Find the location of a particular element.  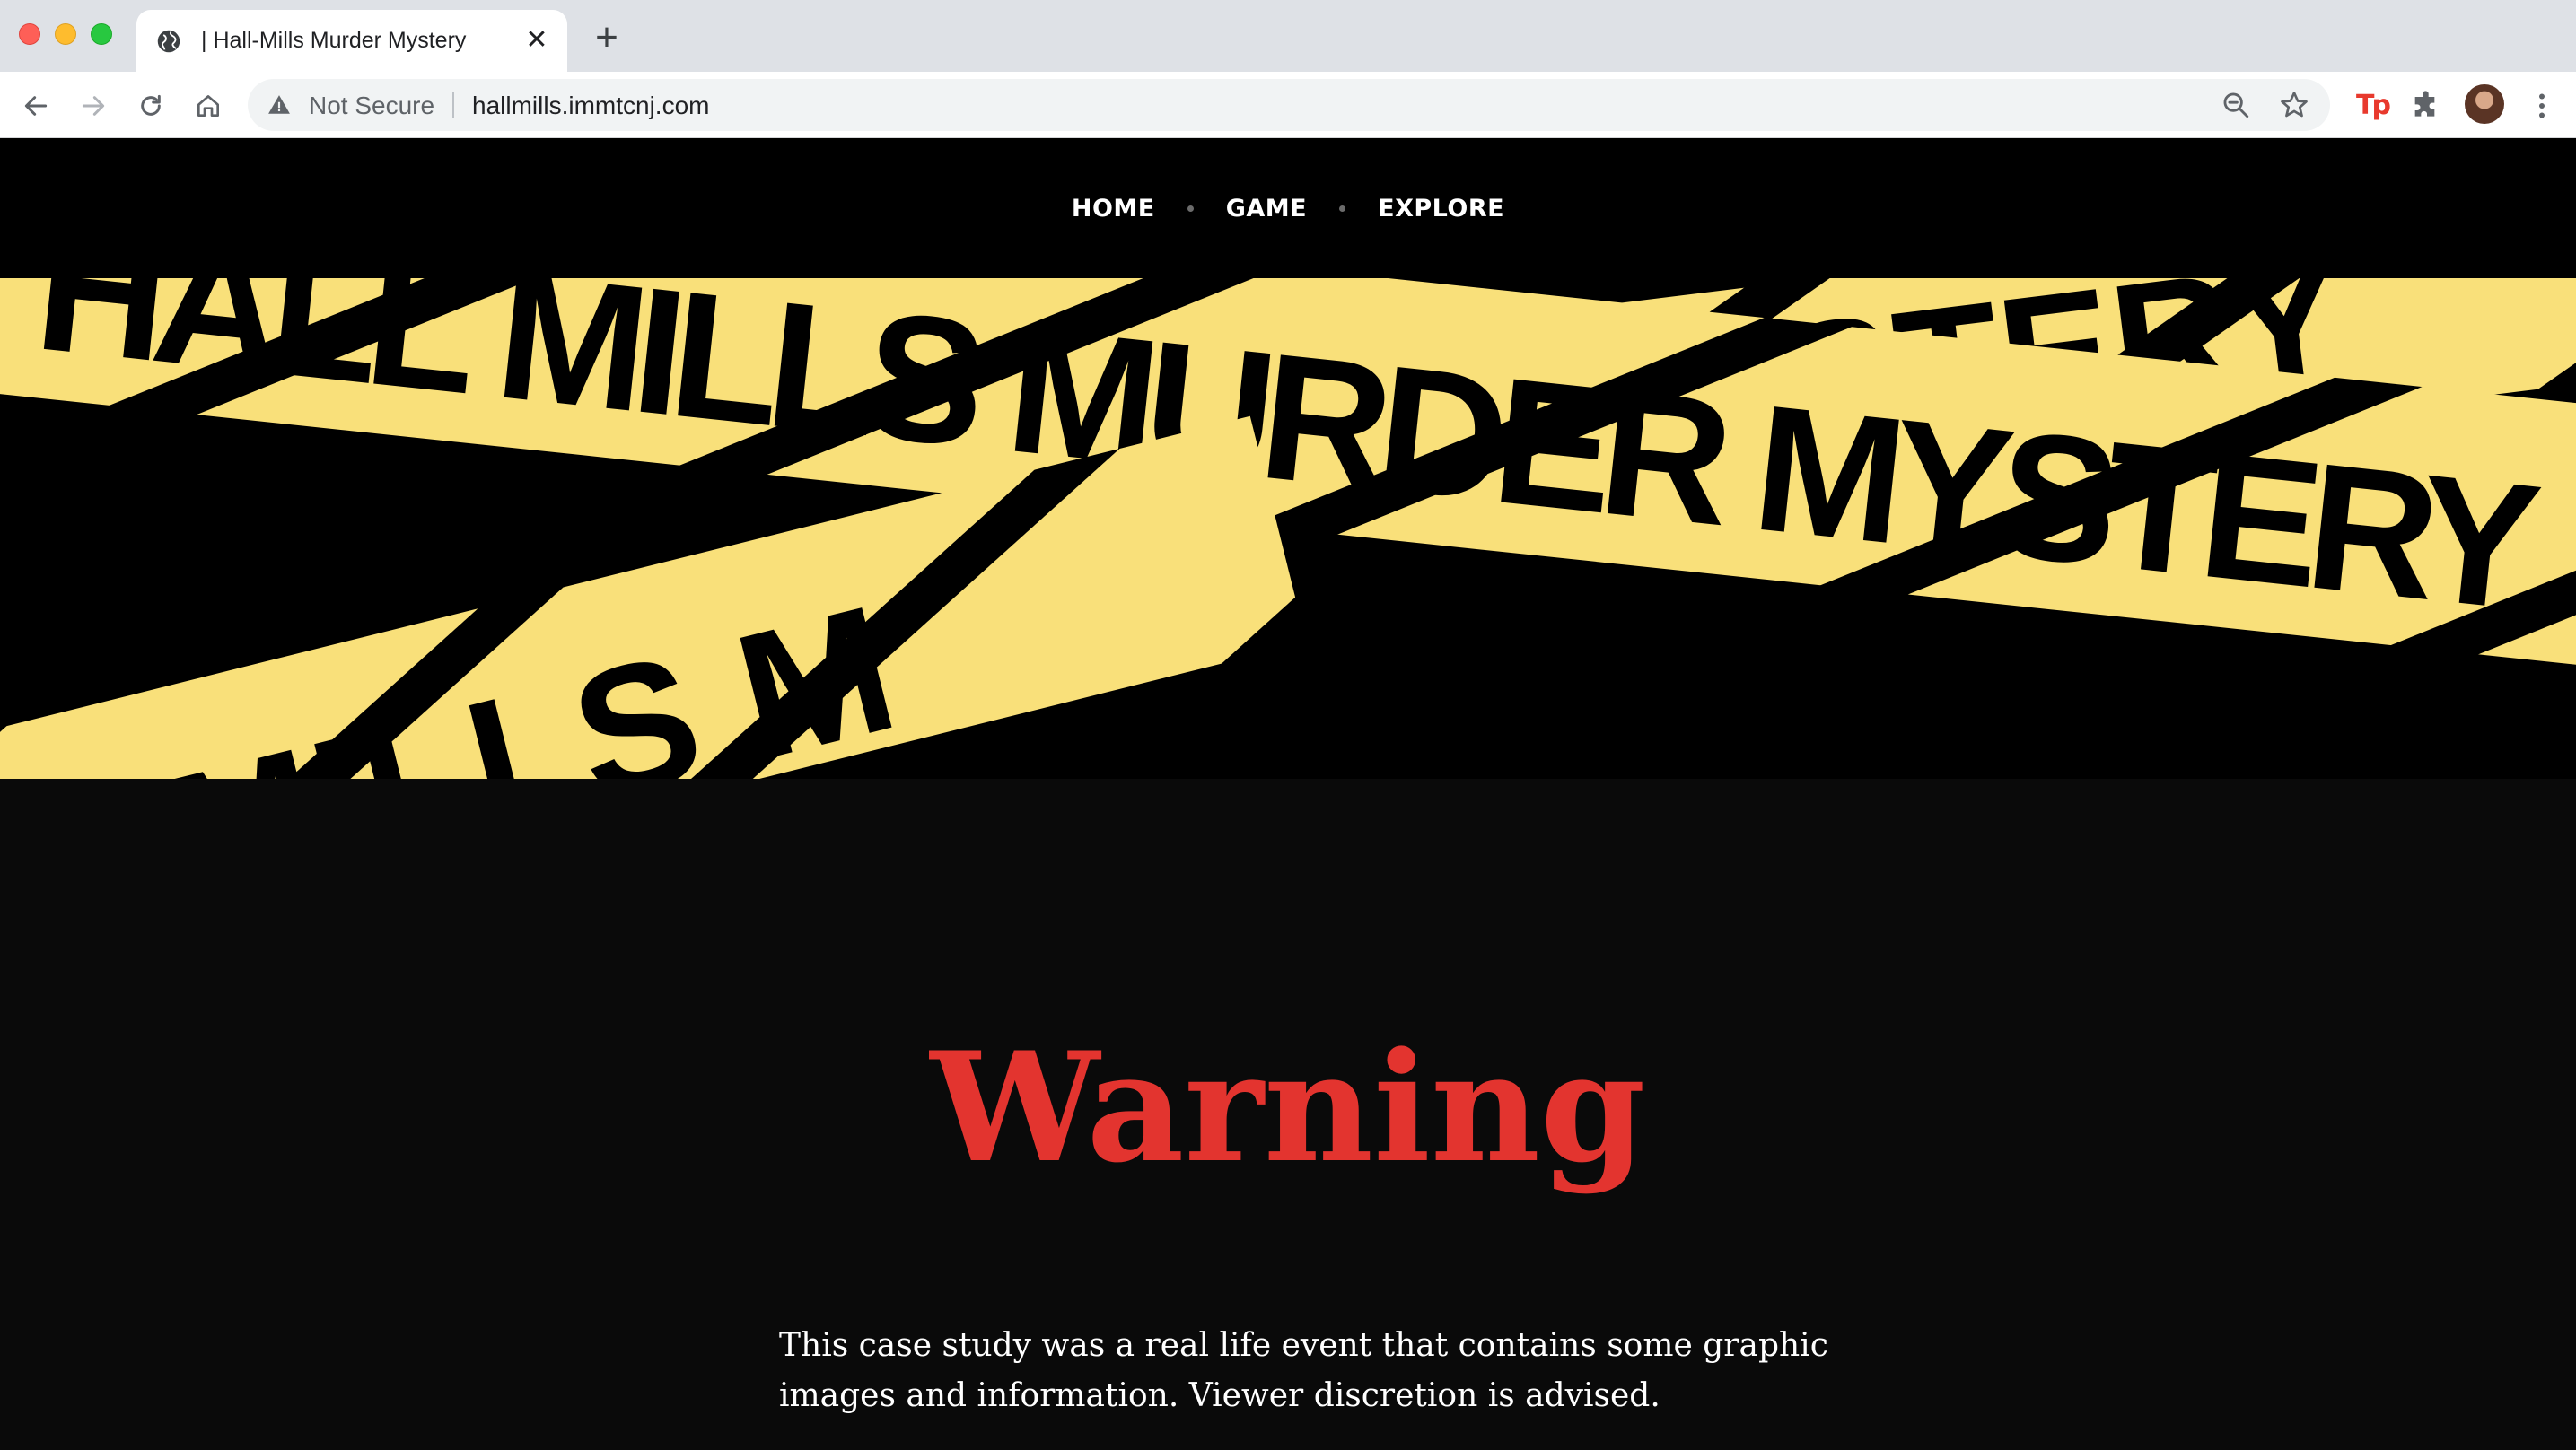

warning-triangle-icon is located at coordinates (279, 104).